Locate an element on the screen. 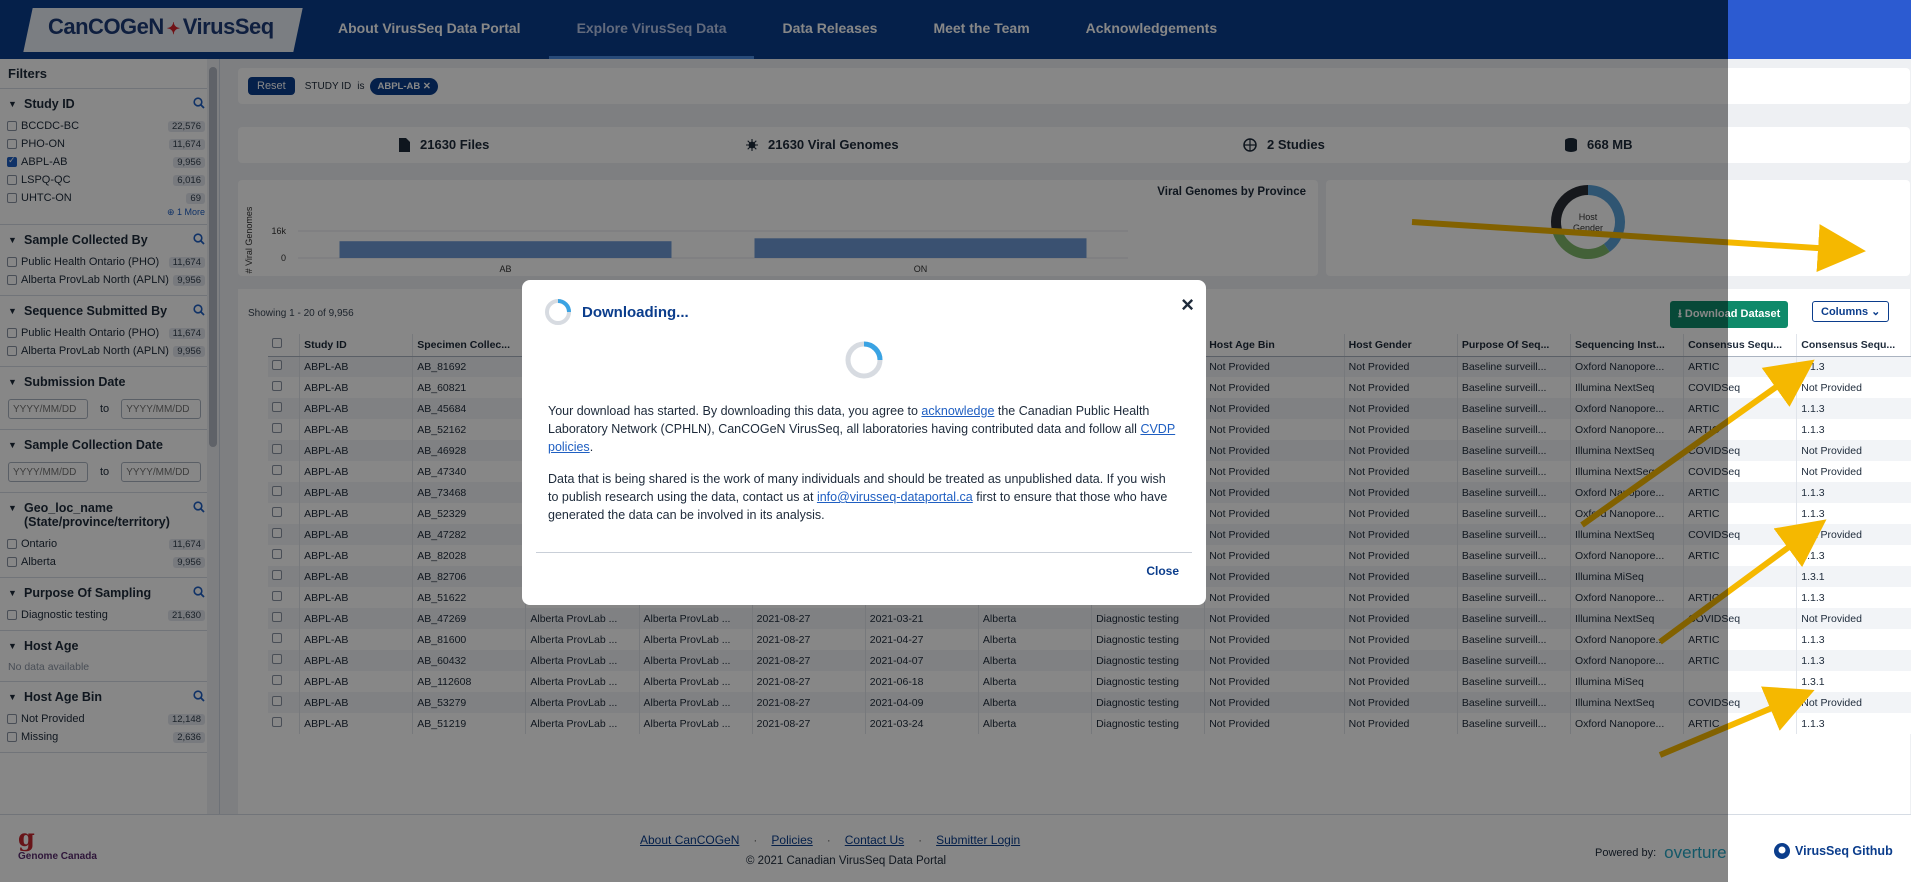 This screenshot has width=1911, height=882. contact-email-link: info@virusseq-dataportal.ca is located at coordinates (895, 497).